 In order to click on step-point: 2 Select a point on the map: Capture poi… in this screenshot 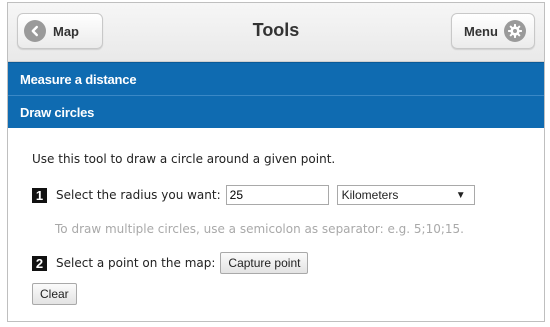, I will do `click(170, 263)`.